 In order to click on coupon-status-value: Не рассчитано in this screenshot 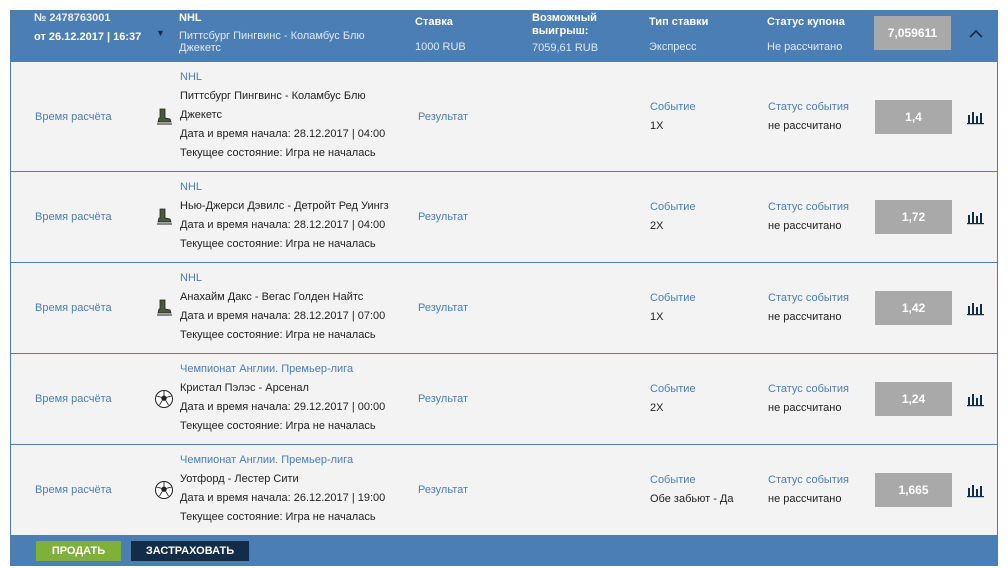, I will do `click(805, 47)`.